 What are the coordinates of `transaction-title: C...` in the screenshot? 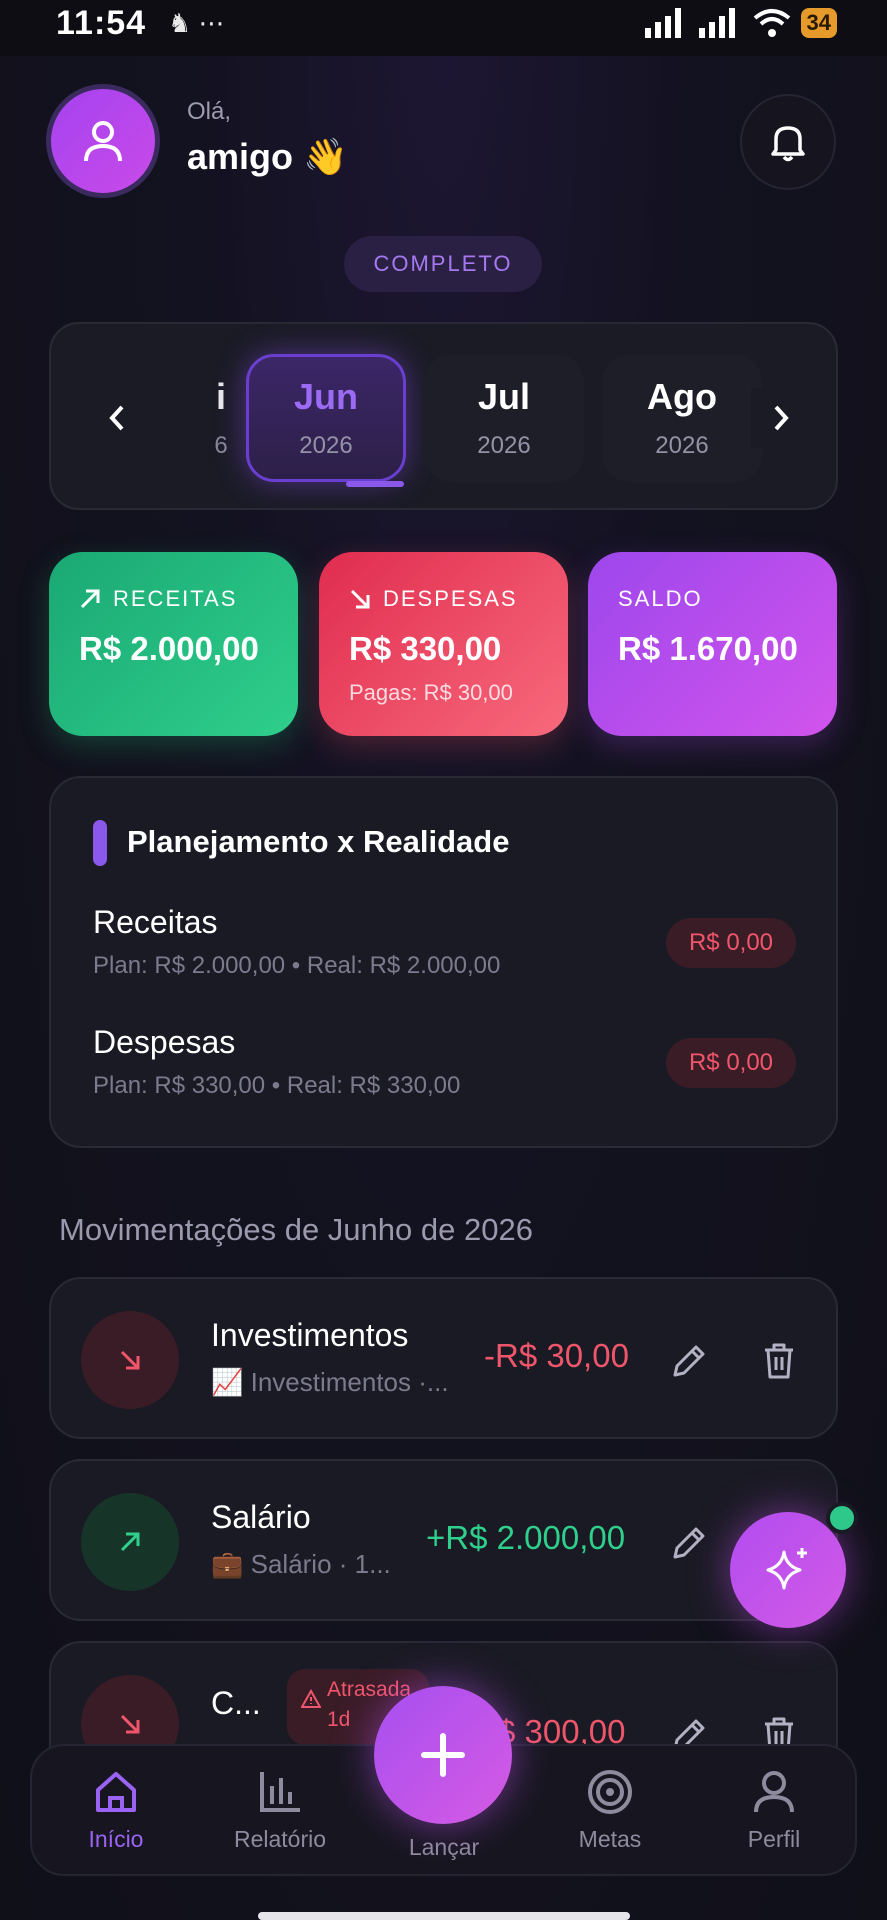 It's located at (236, 1703).